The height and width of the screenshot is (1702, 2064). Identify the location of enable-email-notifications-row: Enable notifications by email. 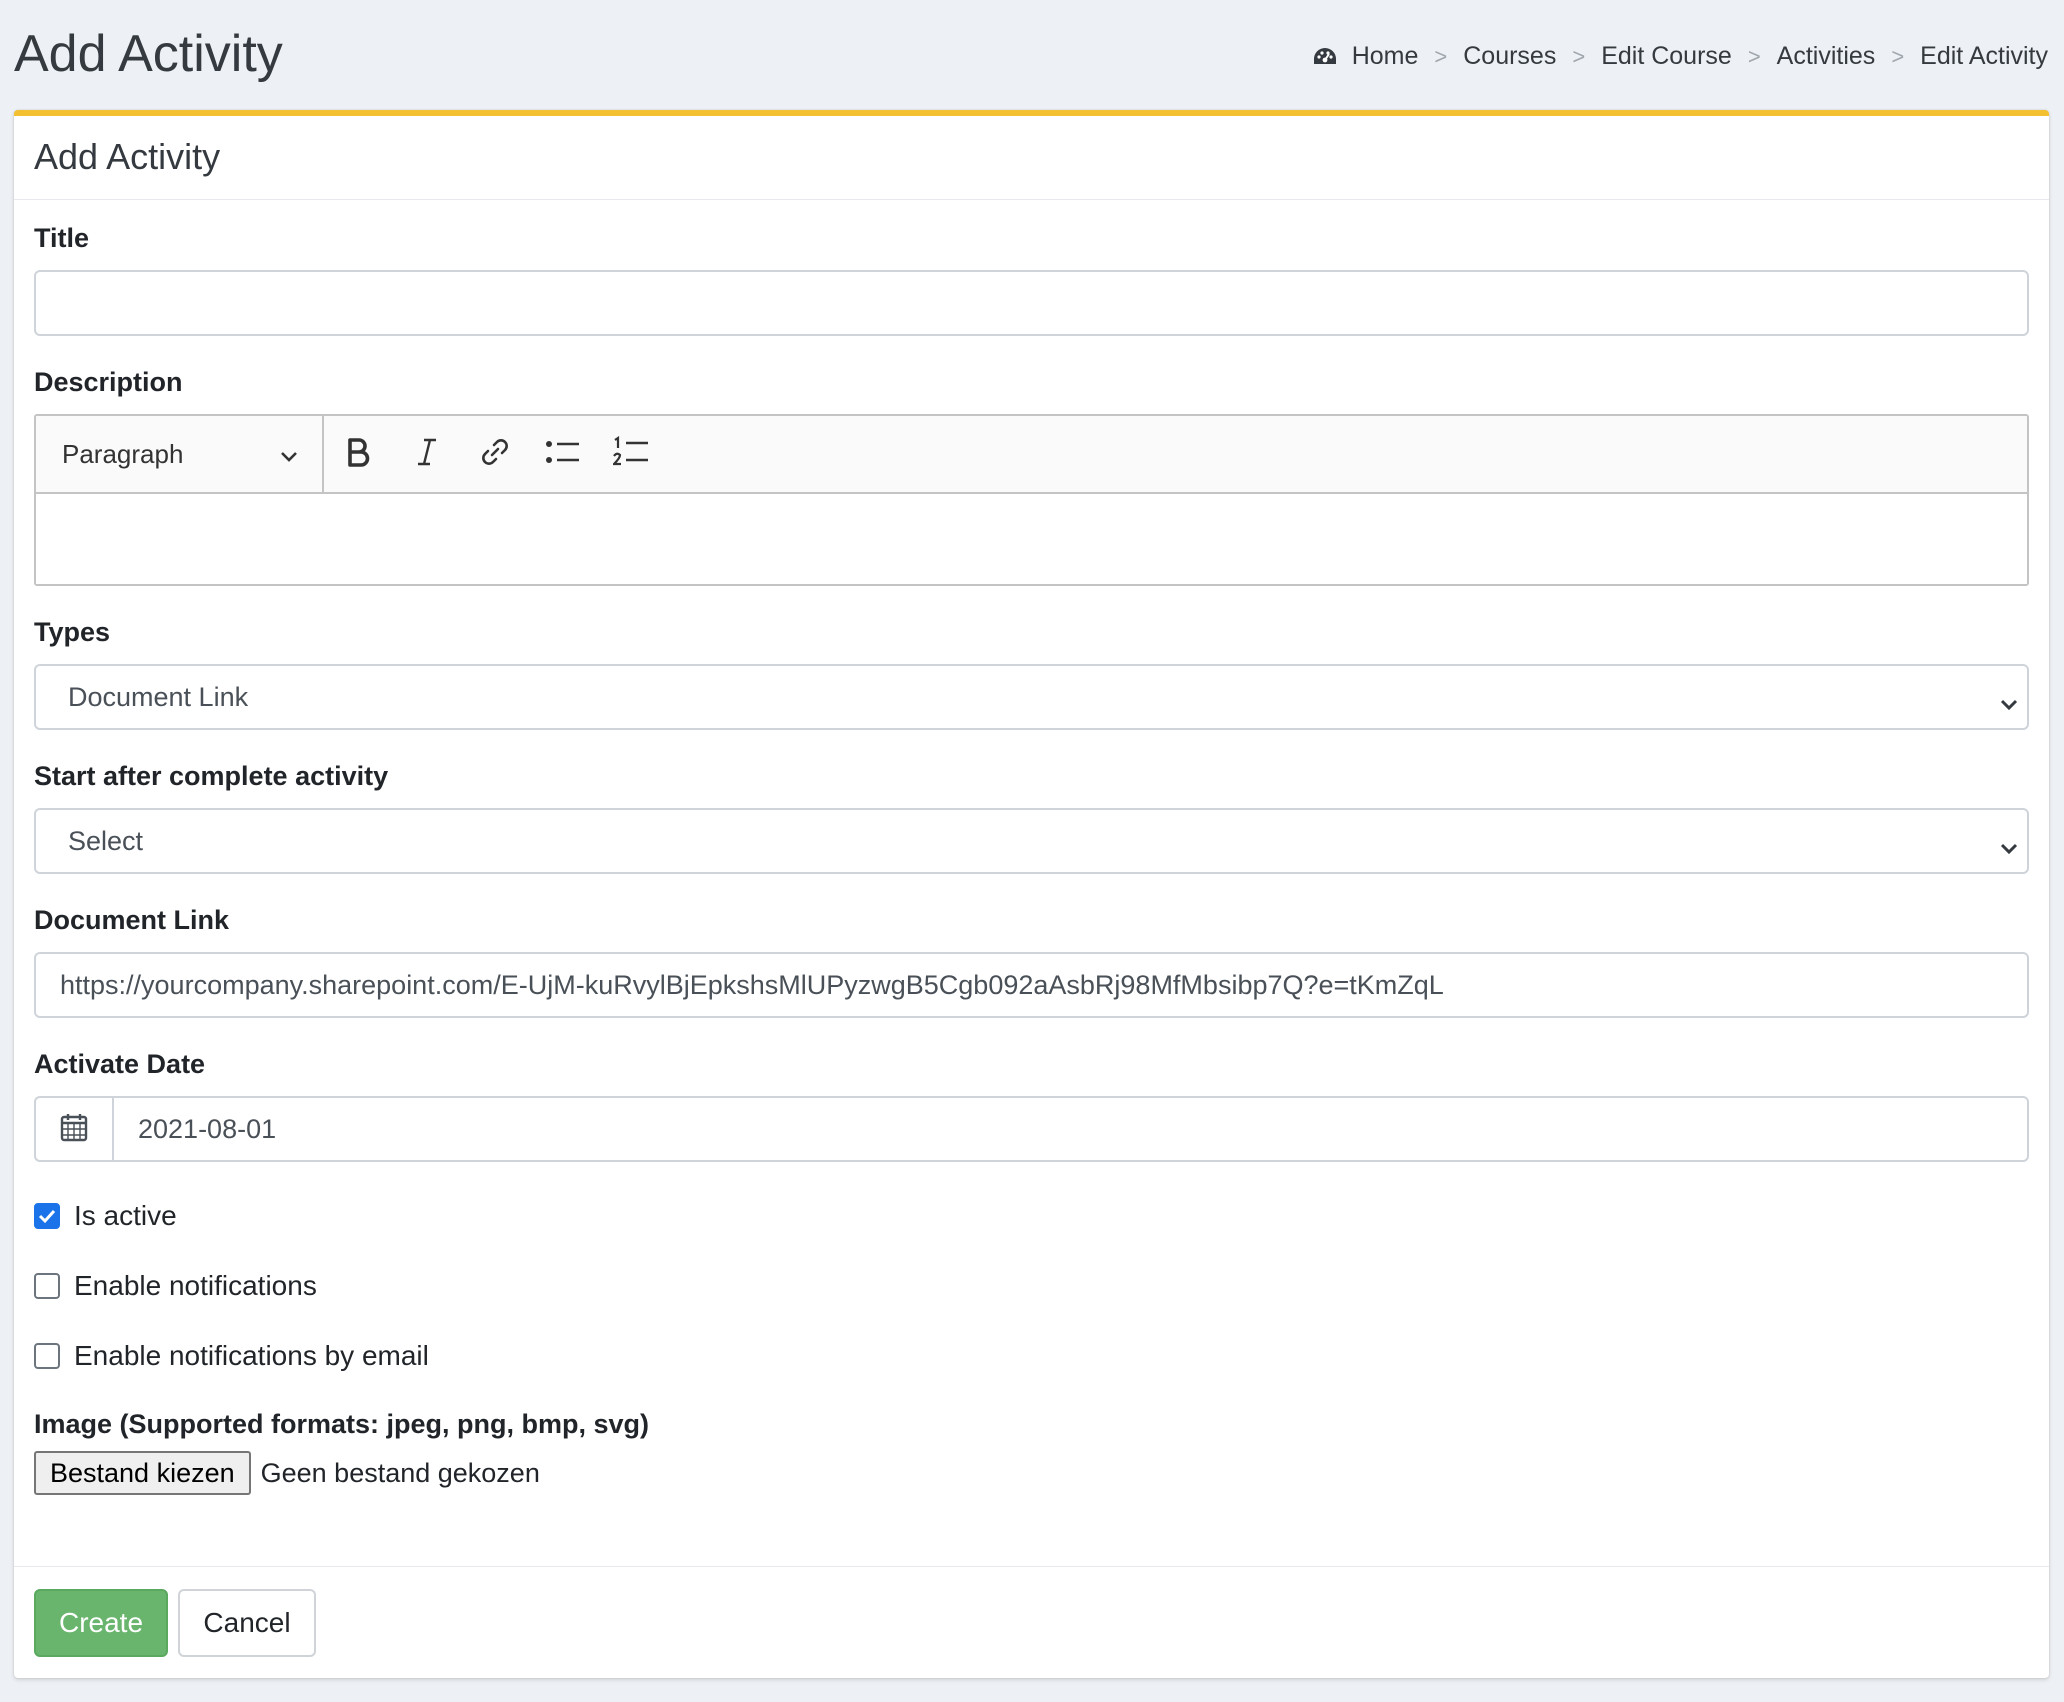
(1031, 1356).